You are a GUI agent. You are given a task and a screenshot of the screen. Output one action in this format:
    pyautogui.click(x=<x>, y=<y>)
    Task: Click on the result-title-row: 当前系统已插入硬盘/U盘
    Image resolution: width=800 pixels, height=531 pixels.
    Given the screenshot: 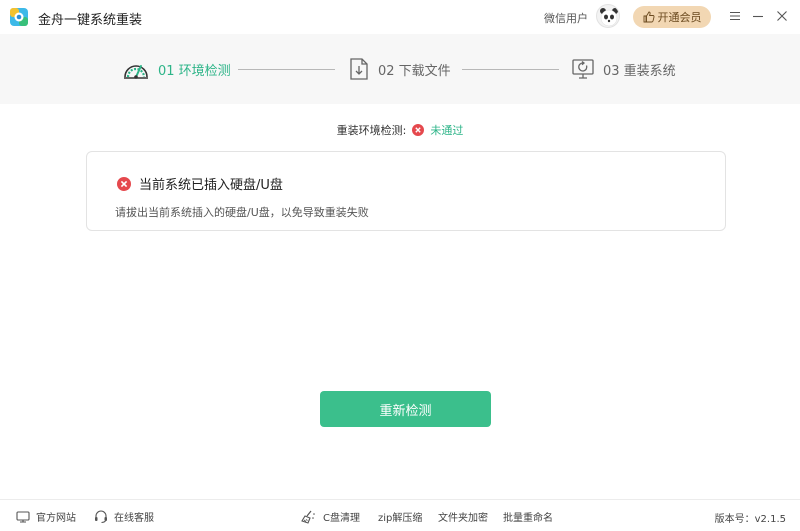 What is the action you would take?
    pyautogui.click(x=200, y=183)
    